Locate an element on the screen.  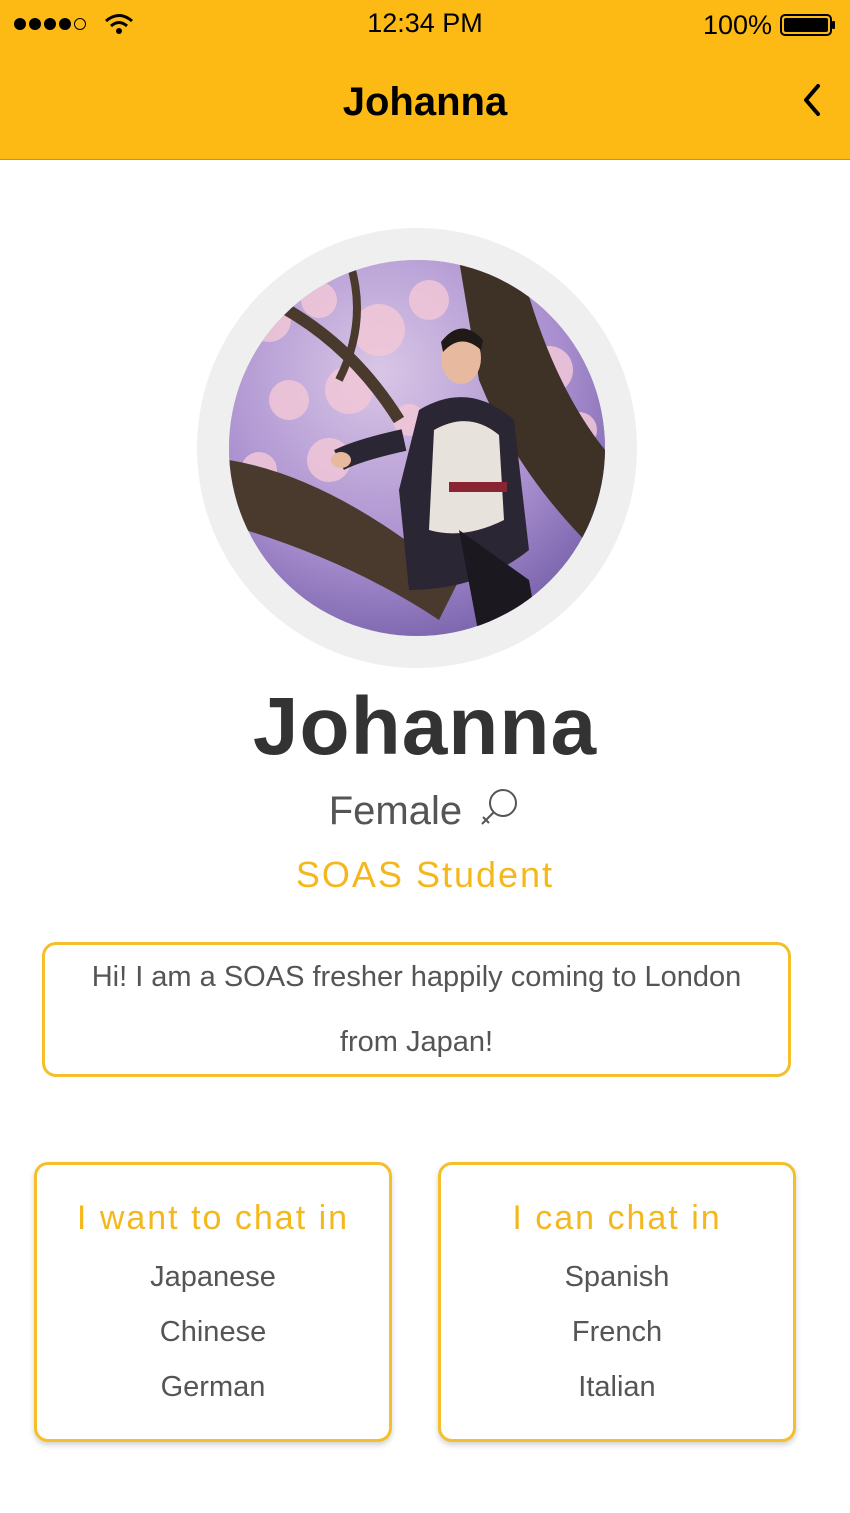
language-item: French is located at coordinates (617, 1332).